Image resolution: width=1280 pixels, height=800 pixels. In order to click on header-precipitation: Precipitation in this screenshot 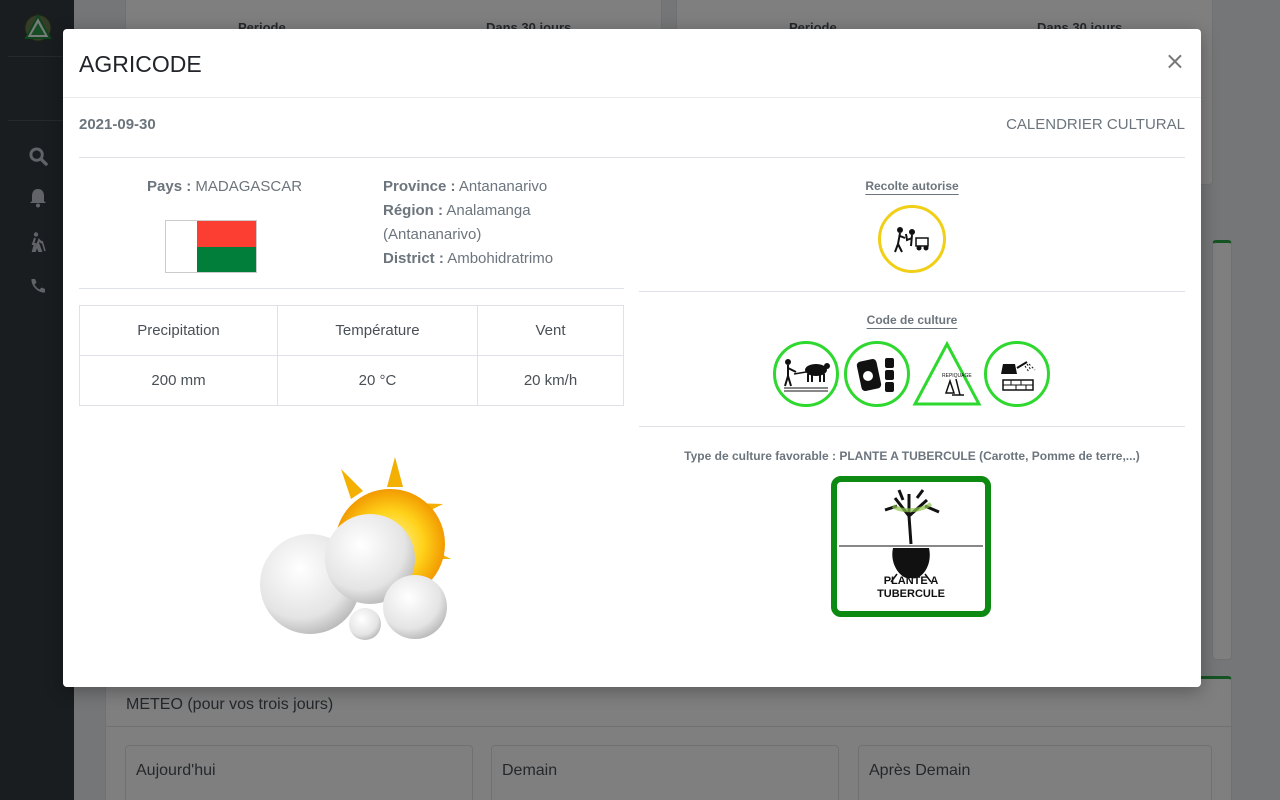, I will do `click(178, 330)`.